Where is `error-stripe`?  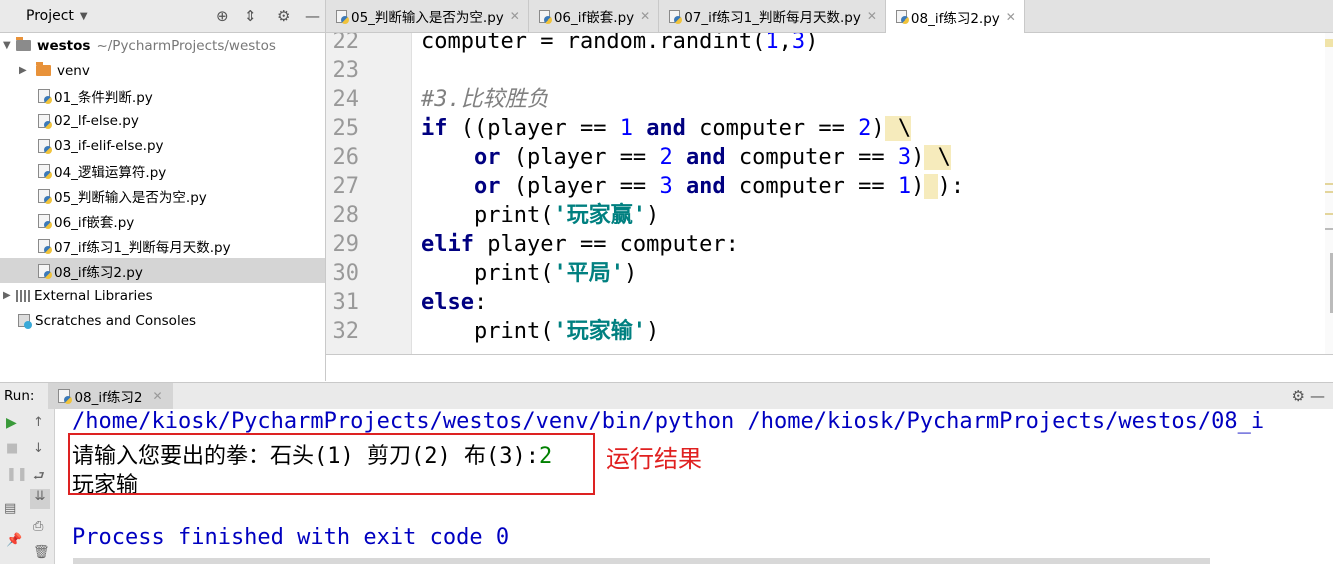
error-stripe is located at coordinates (1329, 193).